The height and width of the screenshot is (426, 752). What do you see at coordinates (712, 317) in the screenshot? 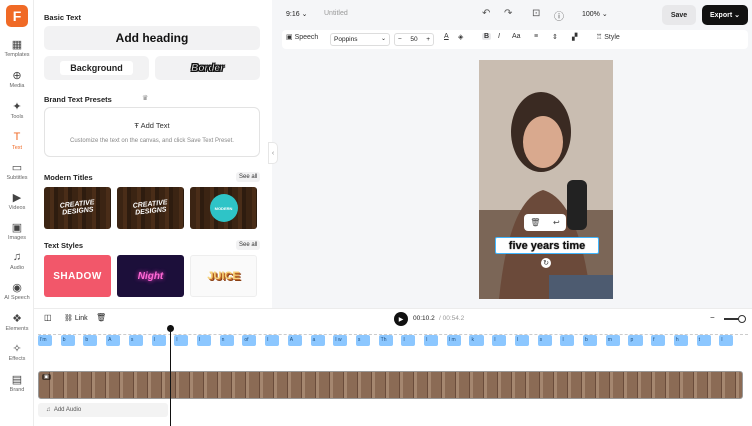
I see `zoom-out-icon: −` at bounding box center [712, 317].